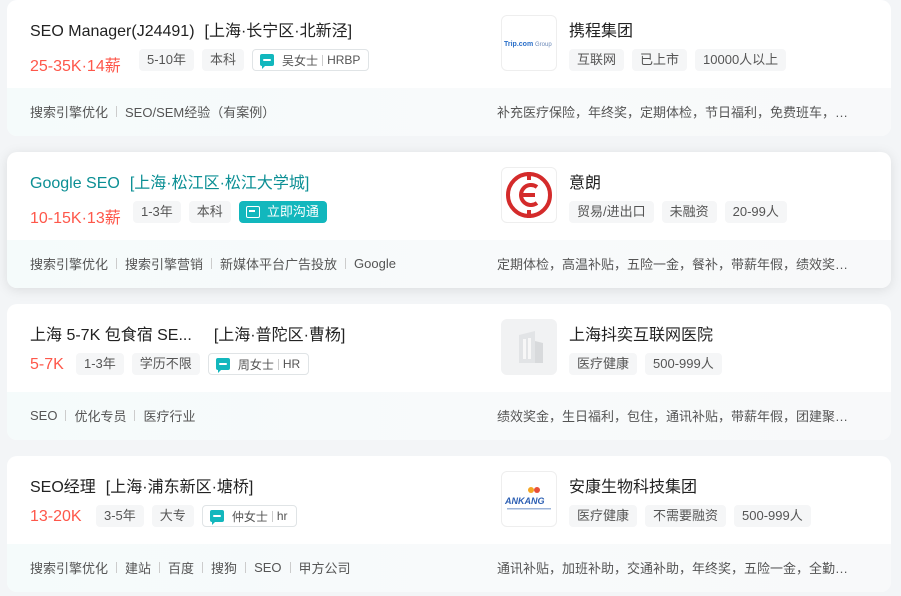 The image size is (901, 596). What do you see at coordinates (611, 212) in the screenshot?
I see `industry-tag: 贸易/进出口` at bounding box center [611, 212].